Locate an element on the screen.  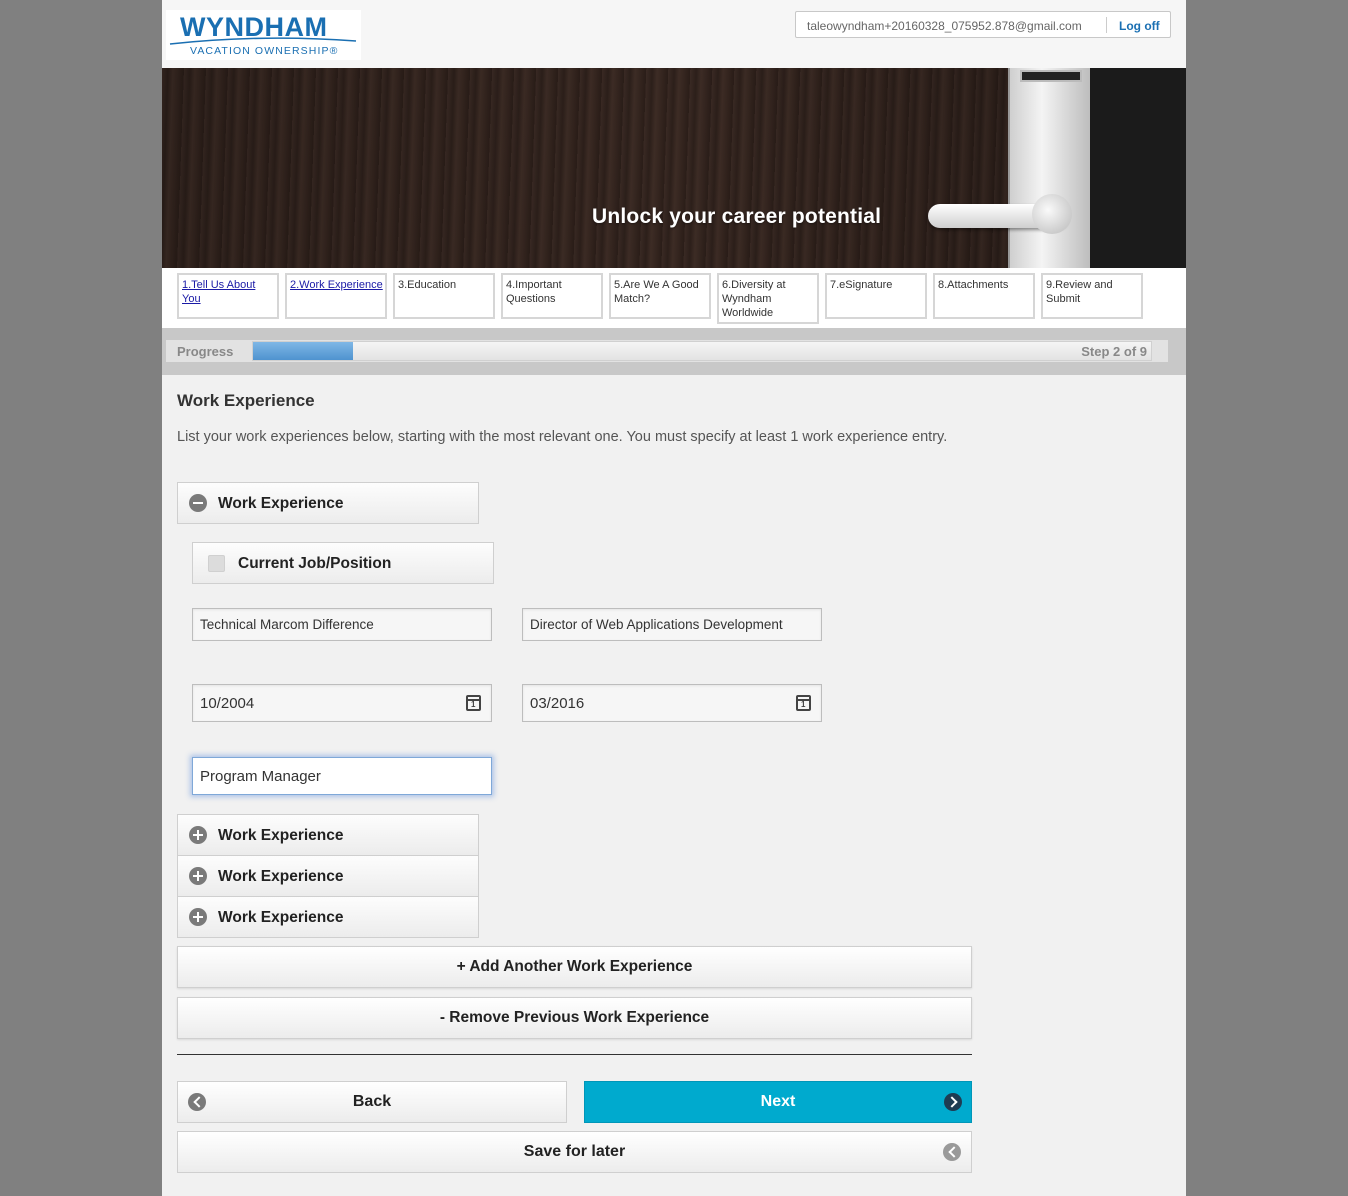
step-3-label: 3.Education is located at coordinates (427, 285).